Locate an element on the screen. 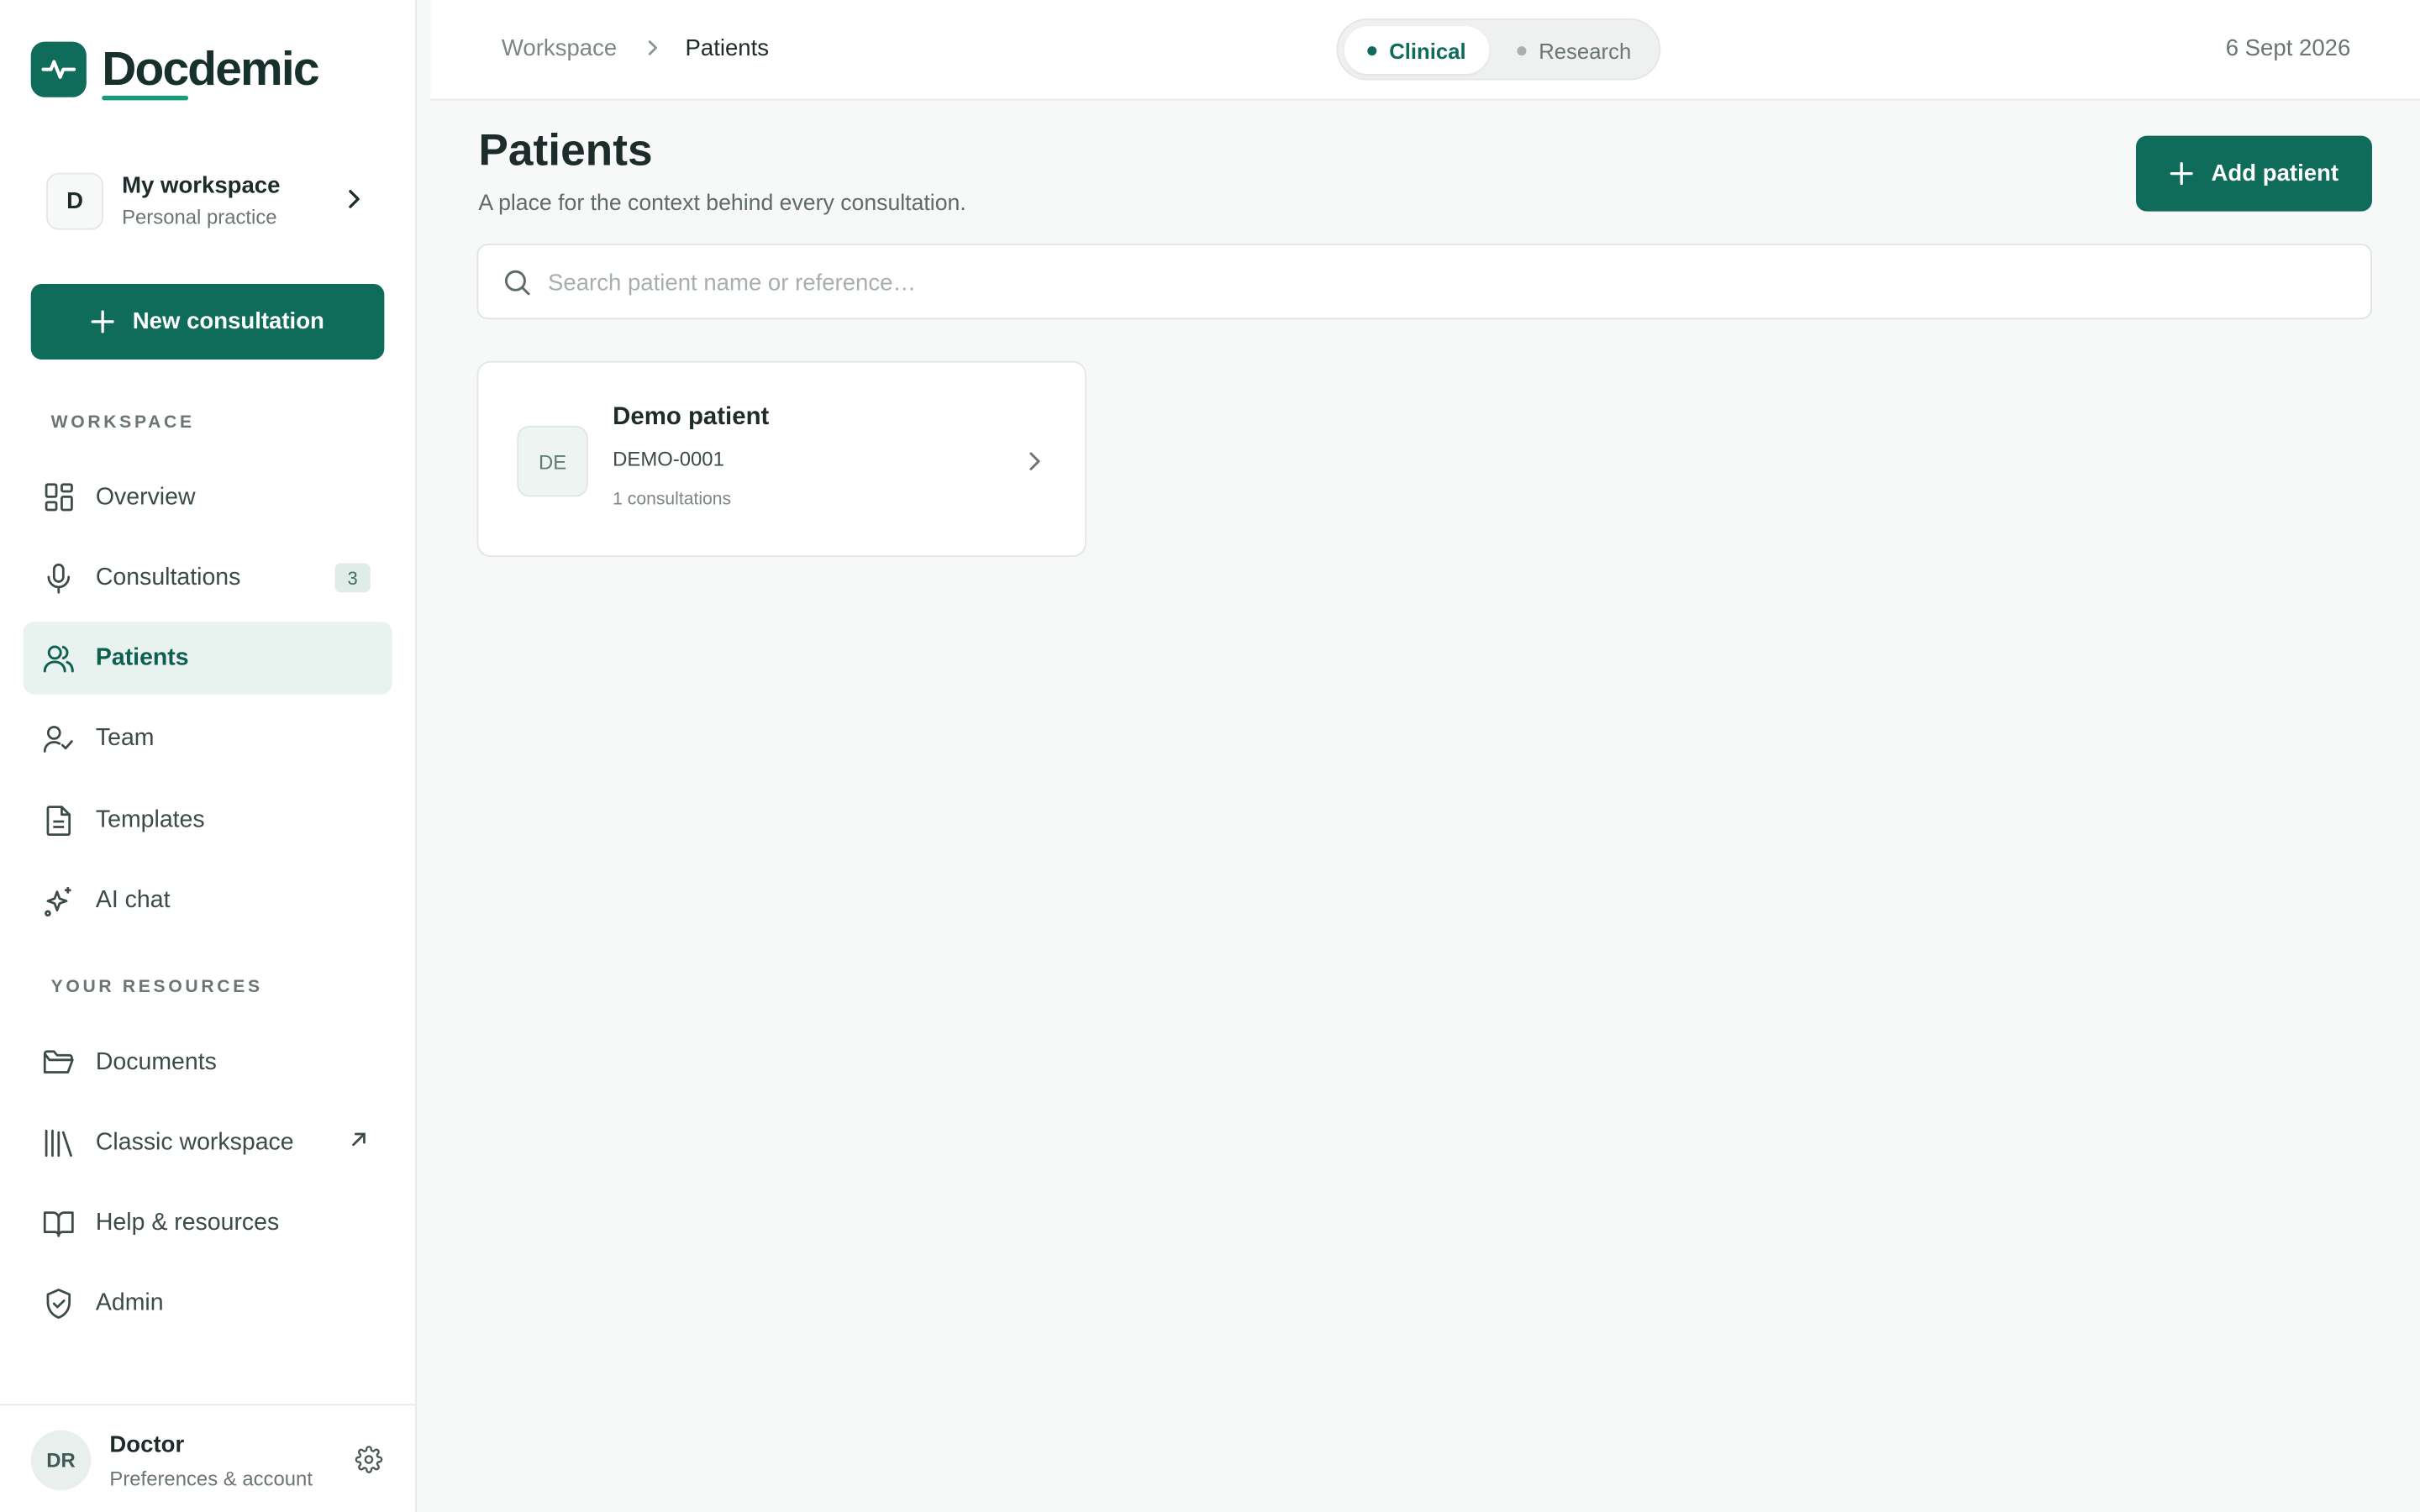 Image resolution: width=2420 pixels, height=1512 pixels. sidebar-item-documents: Documents is located at coordinates (208, 1062).